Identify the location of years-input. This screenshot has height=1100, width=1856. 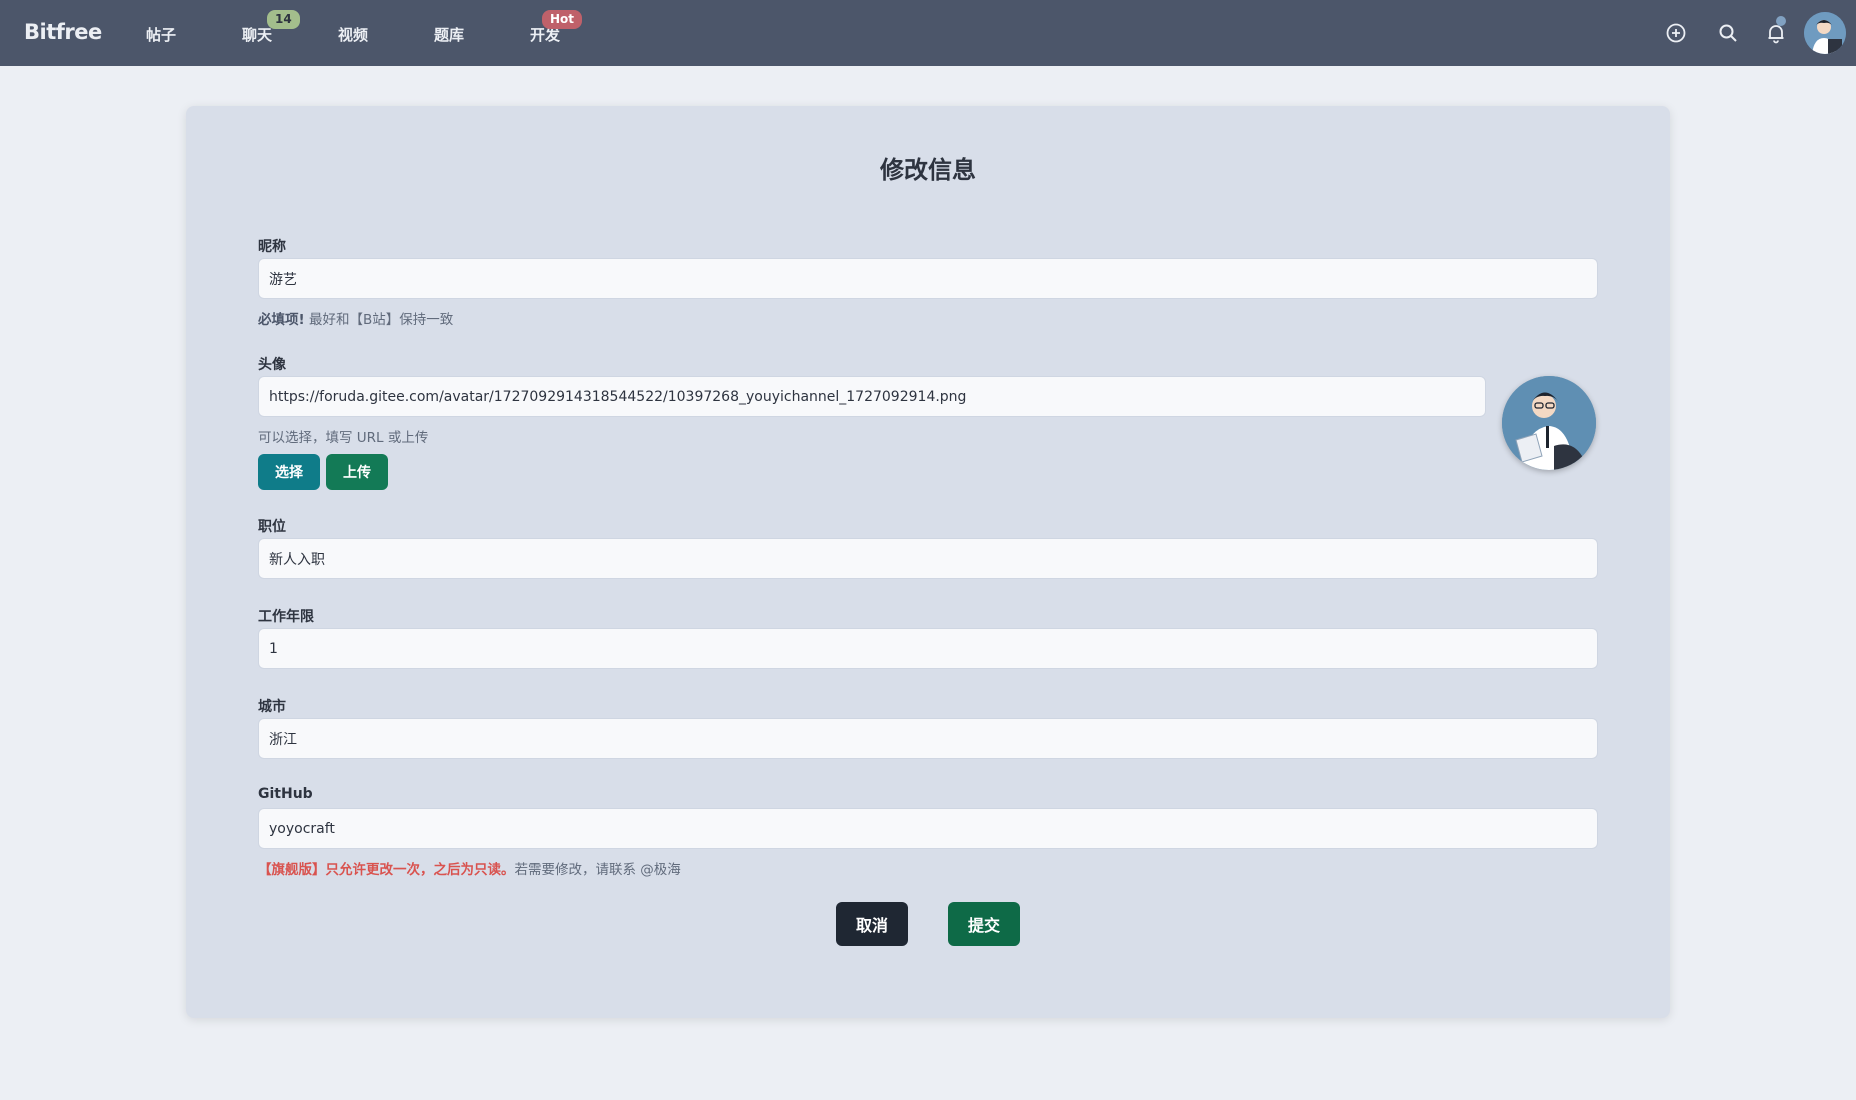
(928, 648).